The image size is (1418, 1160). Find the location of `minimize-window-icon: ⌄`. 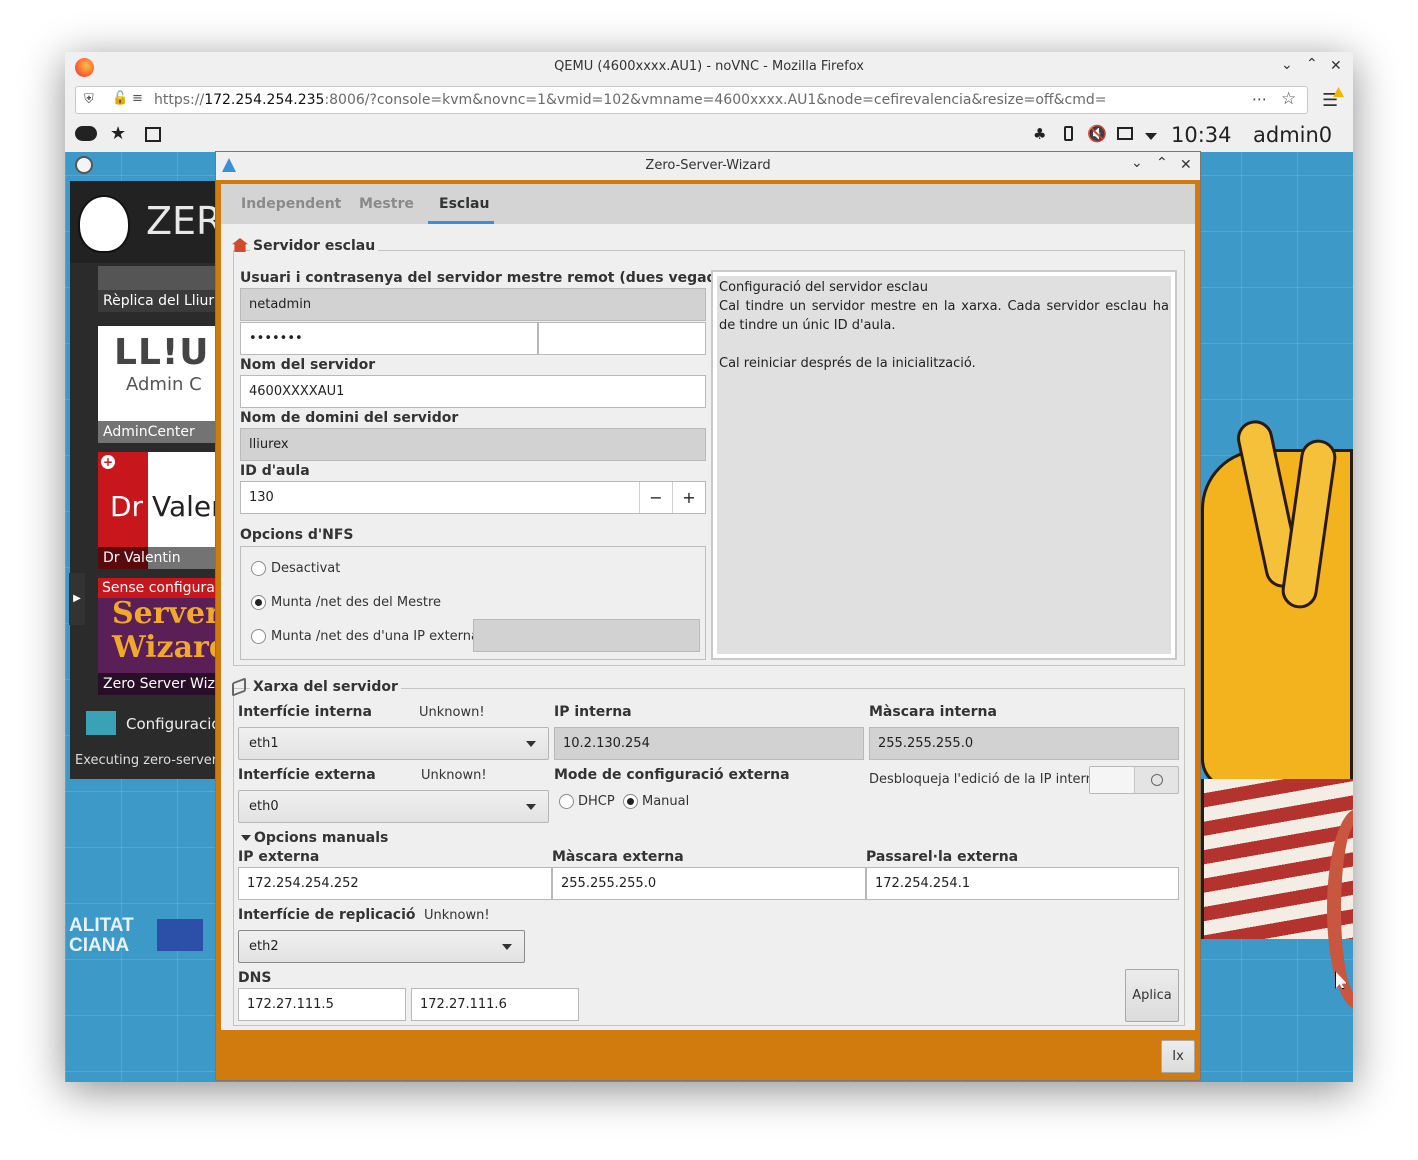

minimize-window-icon: ⌄ is located at coordinates (1287, 65).